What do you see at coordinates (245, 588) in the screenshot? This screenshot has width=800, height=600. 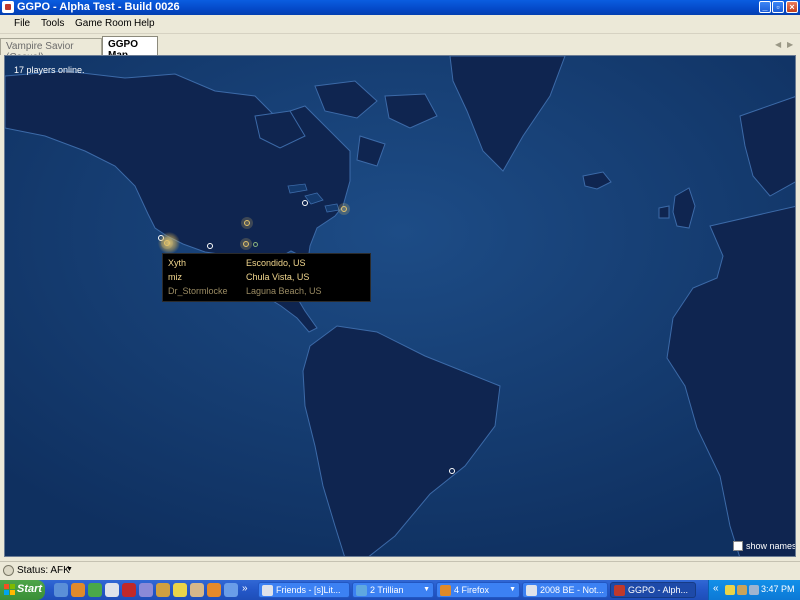 I see `quicklaunch-chevron: »` at bounding box center [245, 588].